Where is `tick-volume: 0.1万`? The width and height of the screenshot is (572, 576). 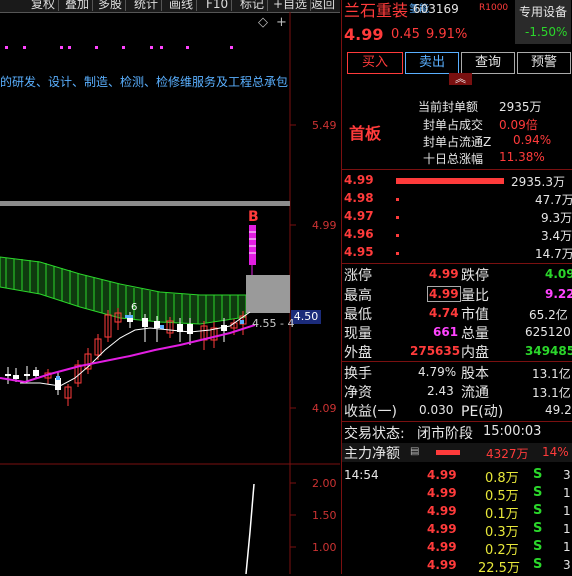 tick-volume: 0.1万 is located at coordinates (502, 514).